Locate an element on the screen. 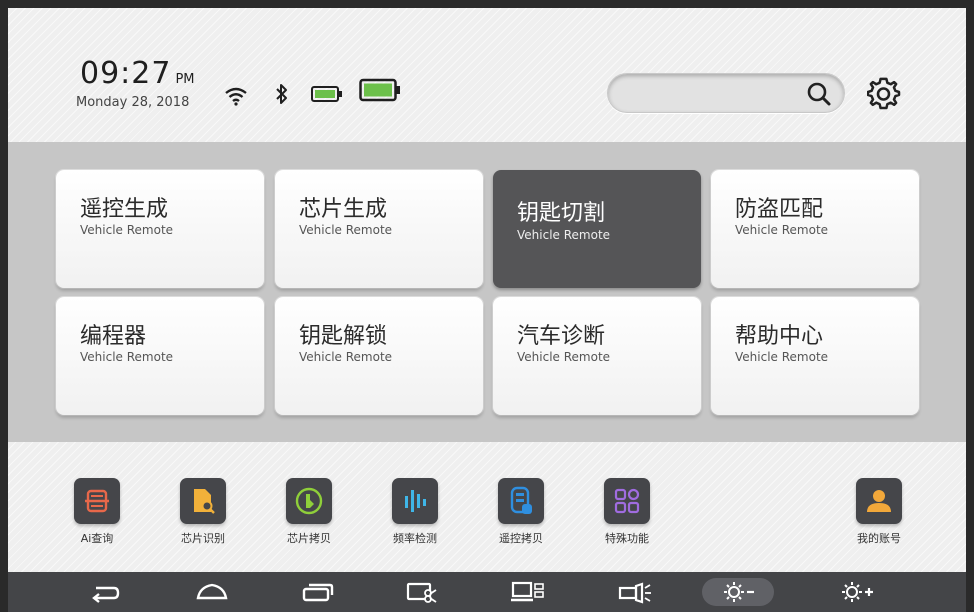 The image size is (974, 612). clock-time: 09:27 is located at coordinates (126, 73).